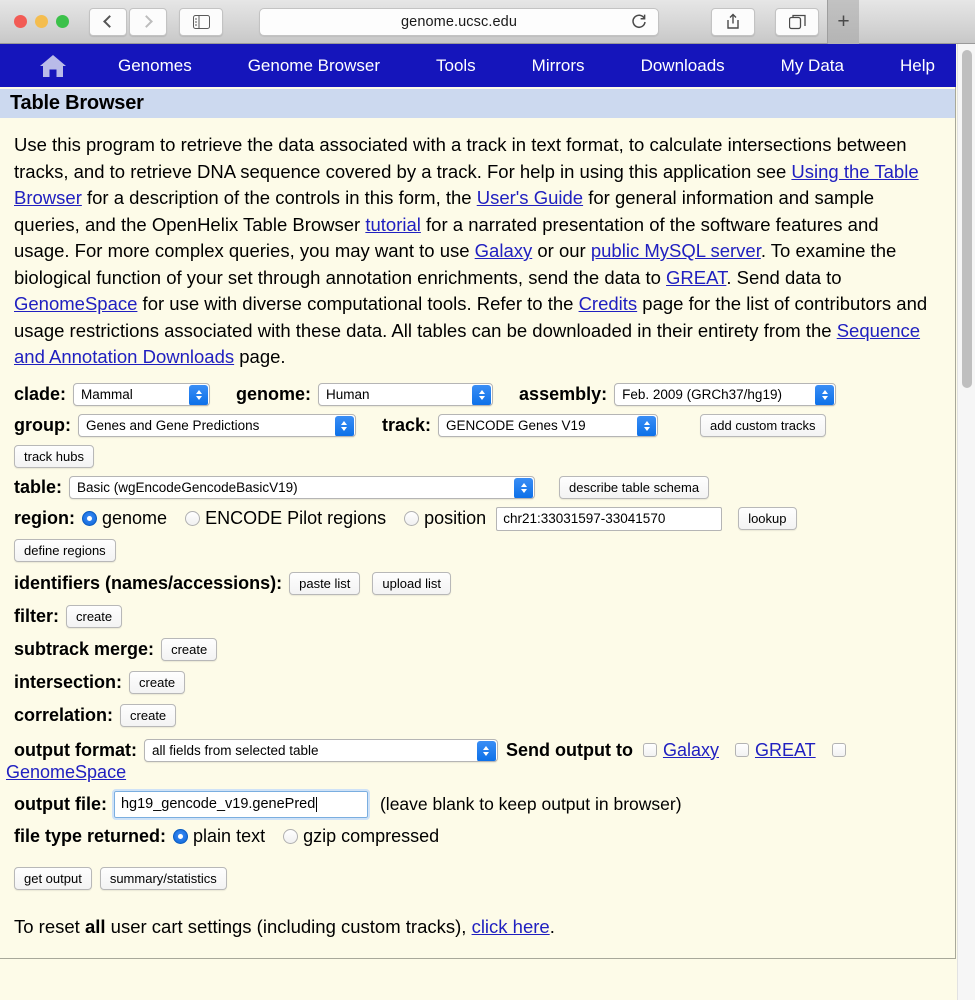 This screenshot has height=1000, width=975. I want to click on share-icon, so click(733, 21).